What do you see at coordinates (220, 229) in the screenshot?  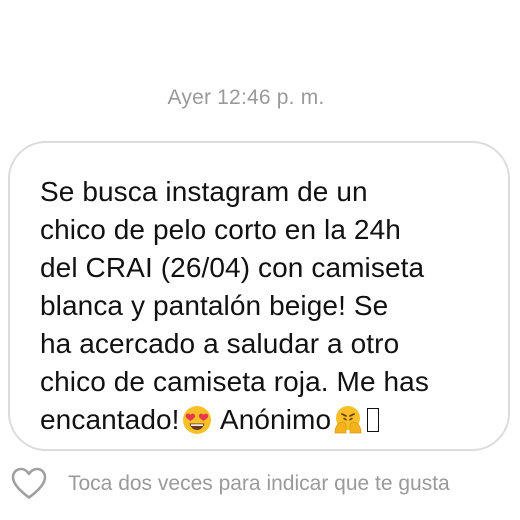 I see `message-line: chico de pelo corto en la 24h` at bounding box center [220, 229].